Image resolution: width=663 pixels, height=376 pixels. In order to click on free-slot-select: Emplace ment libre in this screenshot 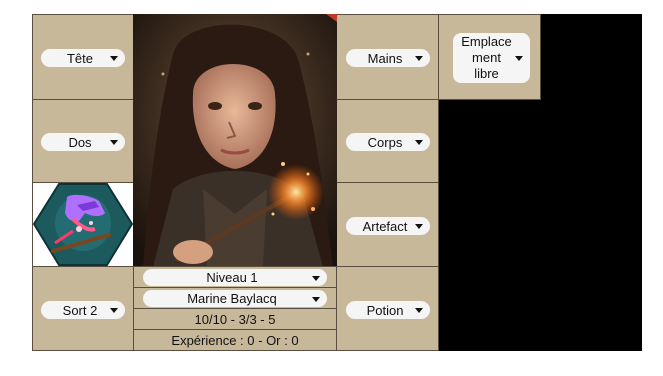, I will do `click(491, 58)`.